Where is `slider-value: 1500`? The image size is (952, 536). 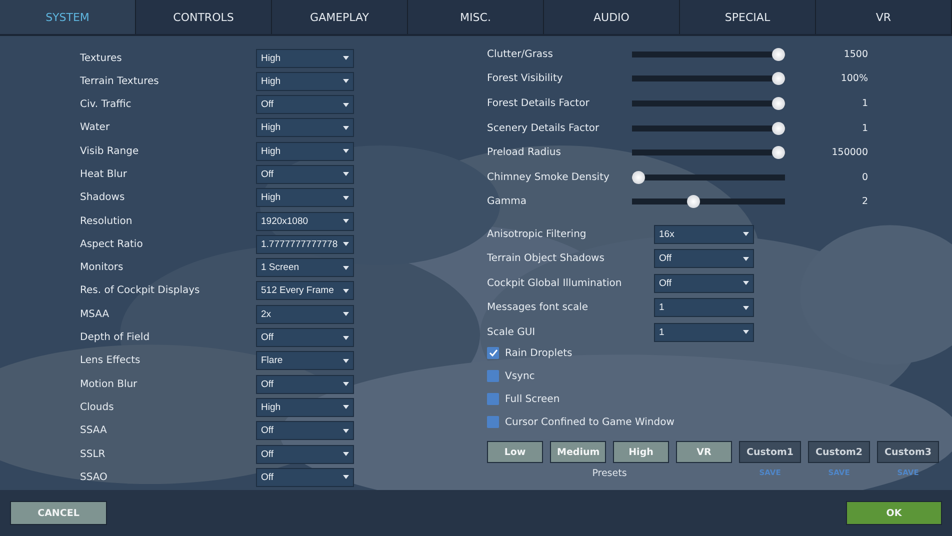 slider-value: 1500 is located at coordinates (855, 54).